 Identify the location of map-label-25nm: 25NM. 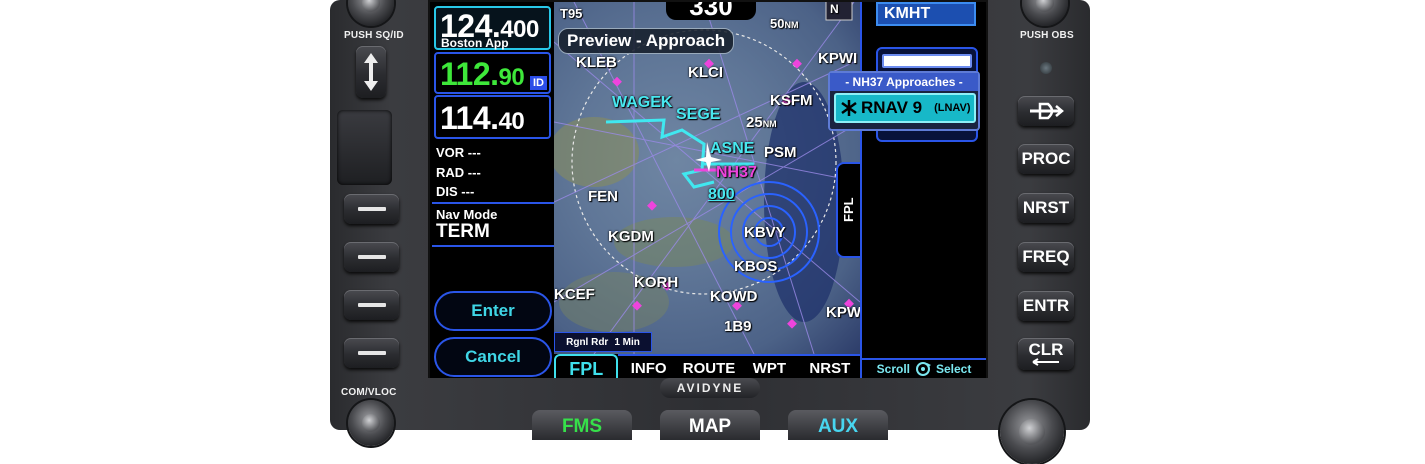
(761, 122).